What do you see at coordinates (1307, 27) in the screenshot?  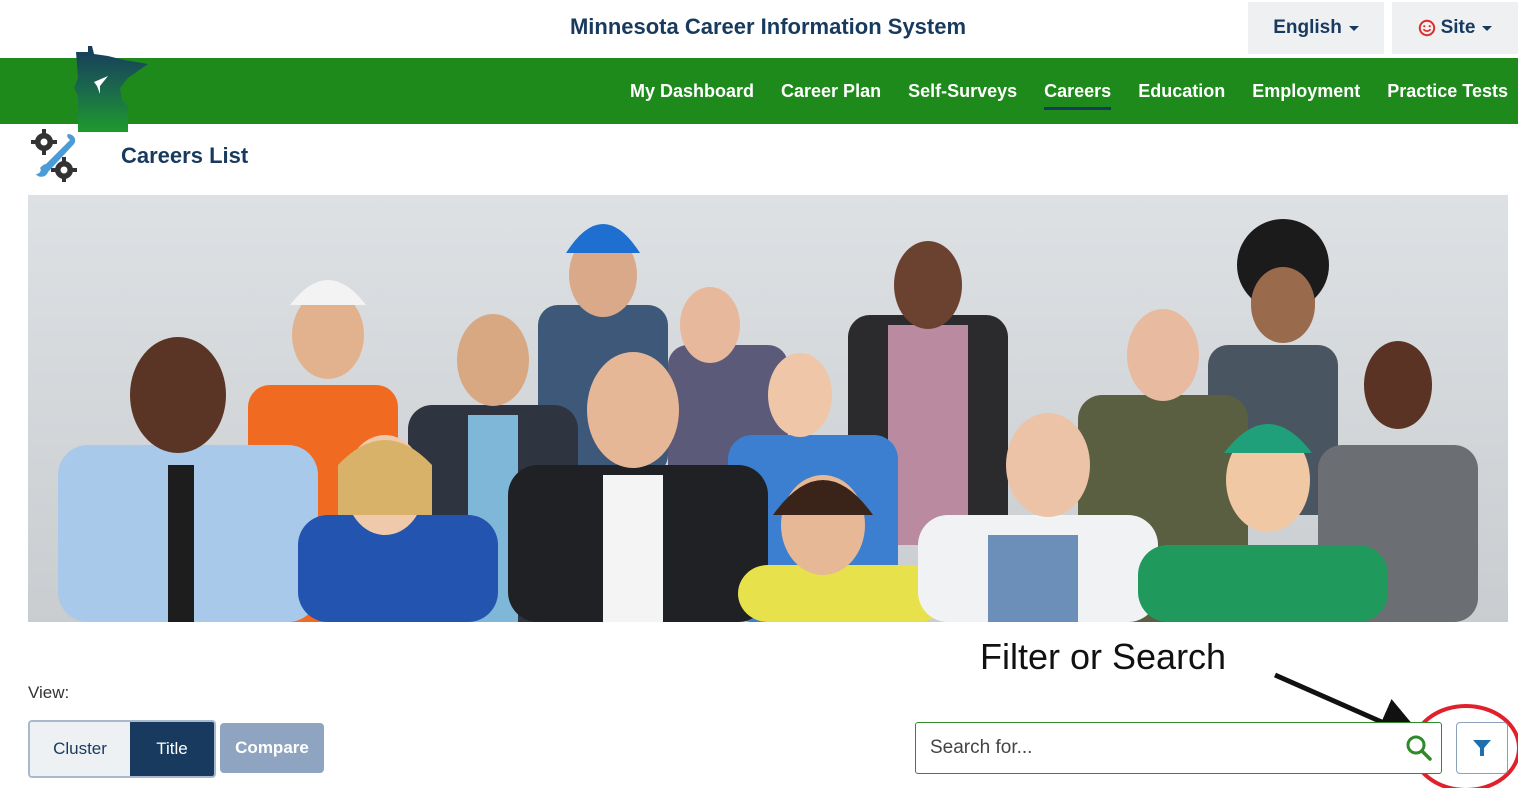 I see `language-label: English` at bounding box center [1307, 27].